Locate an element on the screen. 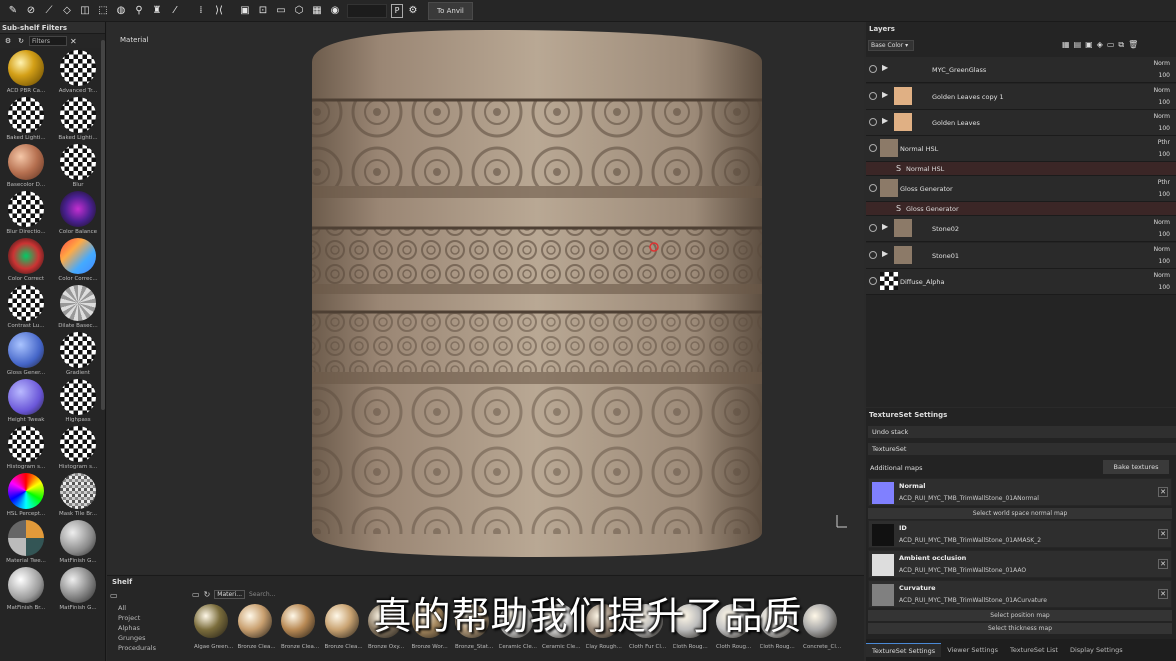 The width and height of the screenshot is (1176, 661). picker-tool-icon: ⚲ is located at coordinates (139, 11).